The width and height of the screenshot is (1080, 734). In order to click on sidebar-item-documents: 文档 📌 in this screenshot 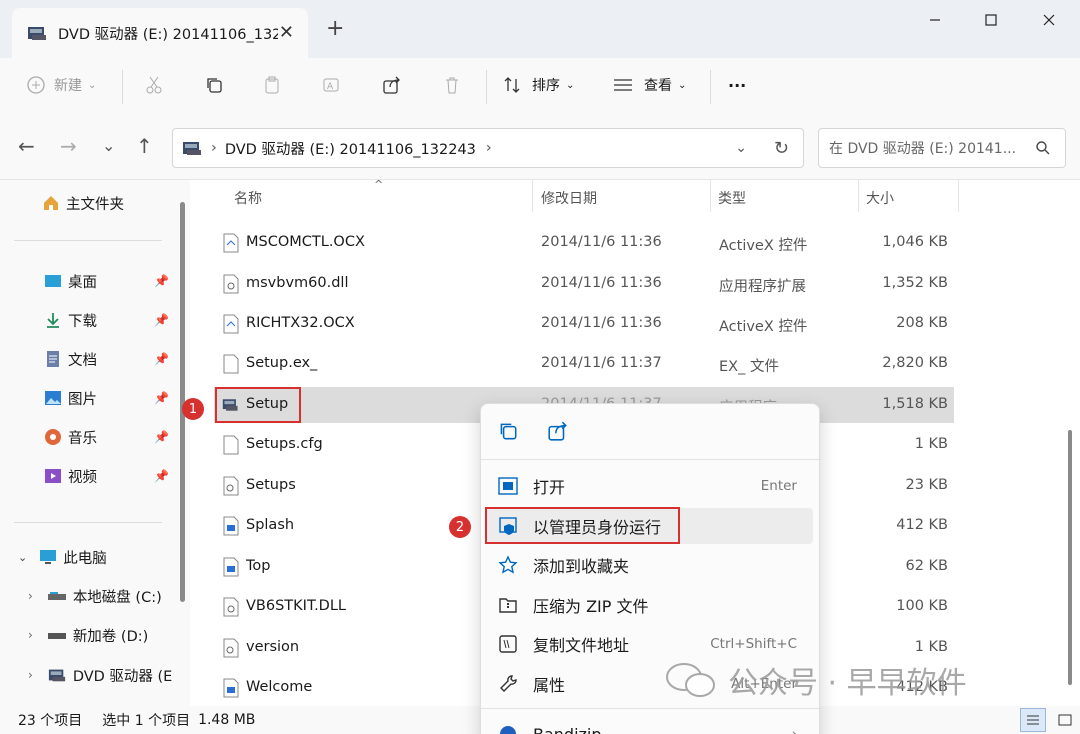, I will do `click(87, 359)`.